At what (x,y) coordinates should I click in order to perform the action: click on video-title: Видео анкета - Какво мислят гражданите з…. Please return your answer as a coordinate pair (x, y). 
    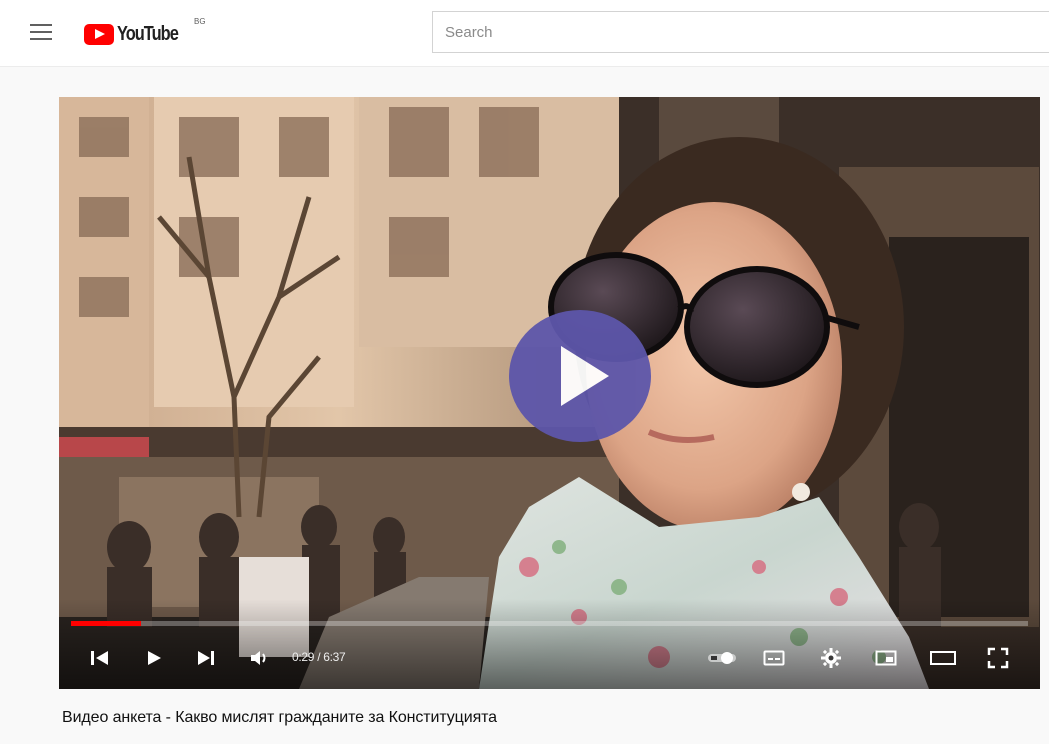
    Looking at the image, I should click on (279, 718).